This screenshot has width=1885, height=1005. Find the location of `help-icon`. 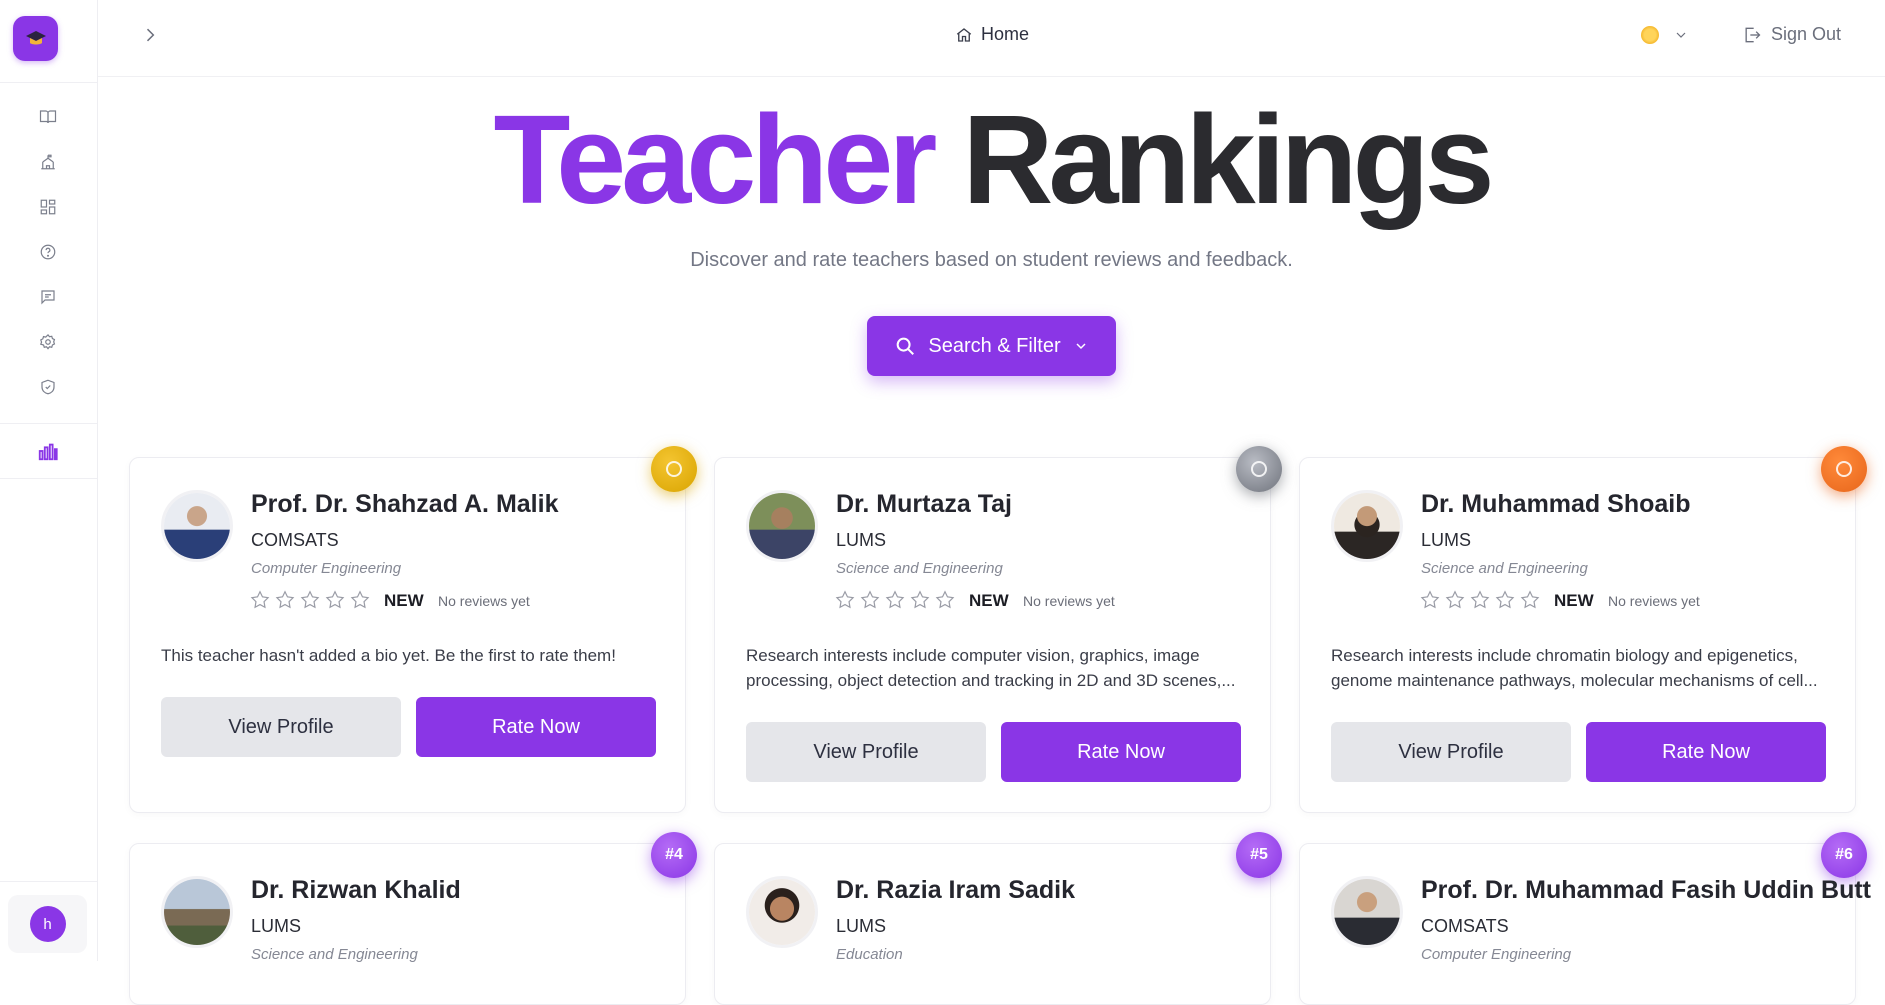

help-icon is located at coordinates (48, 252).